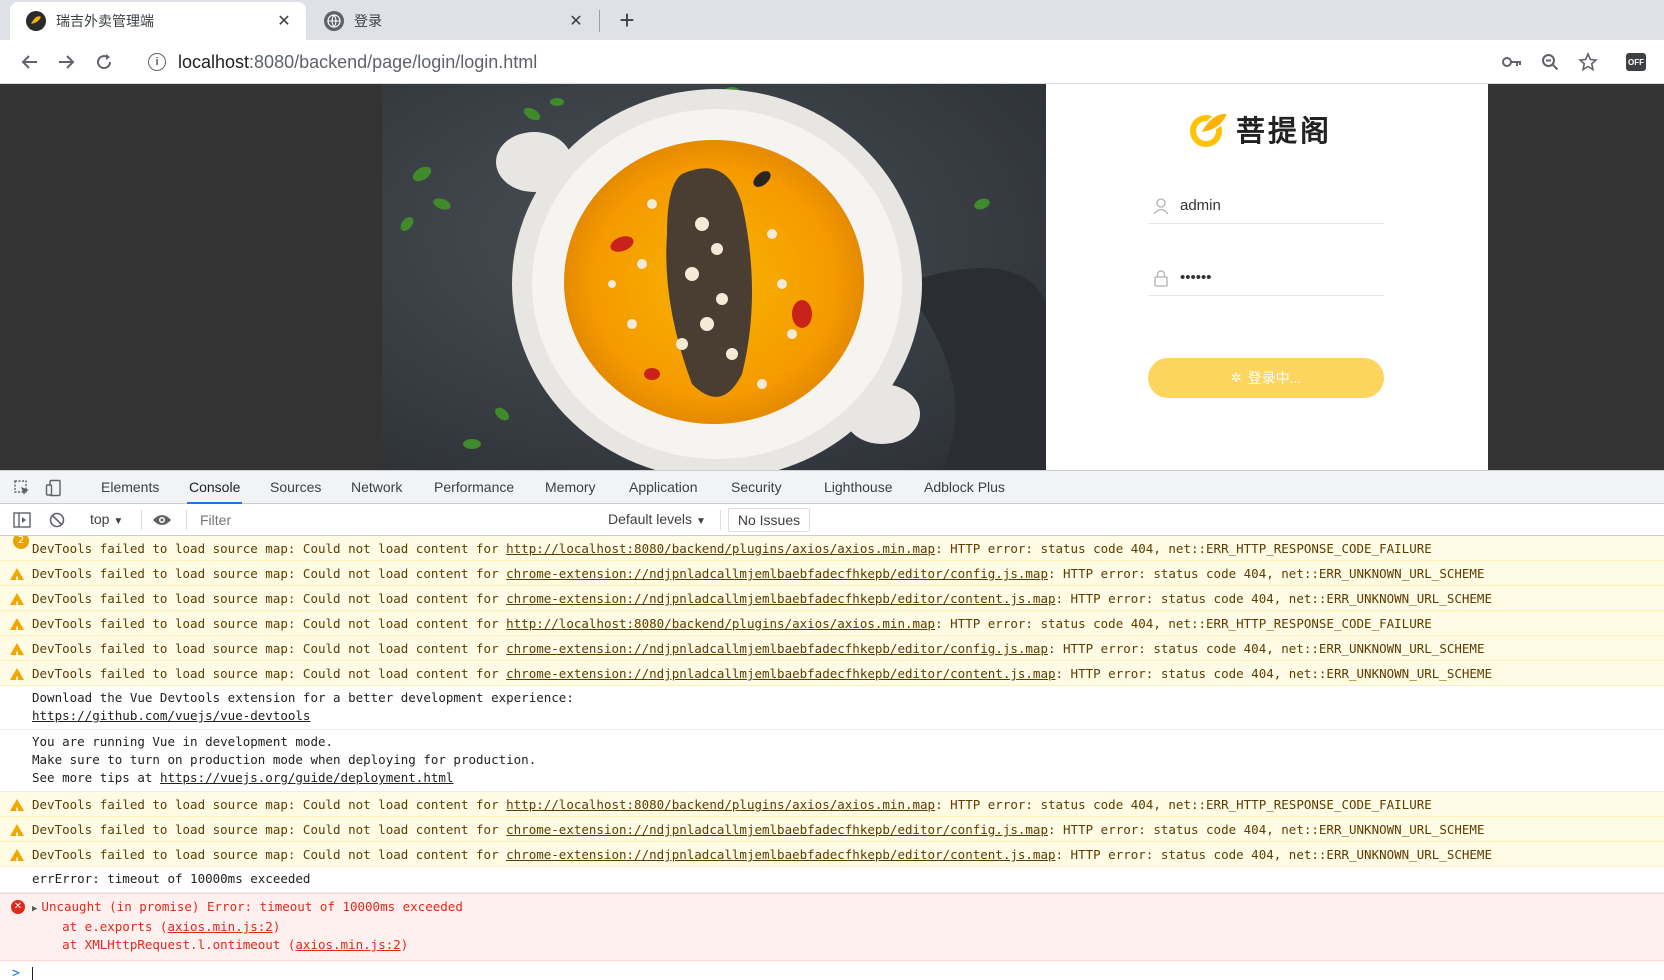  Describe the element at coordinates (183, 741) in the screenshot. I see `log-text: You are running Vue in development mode.` at that location.